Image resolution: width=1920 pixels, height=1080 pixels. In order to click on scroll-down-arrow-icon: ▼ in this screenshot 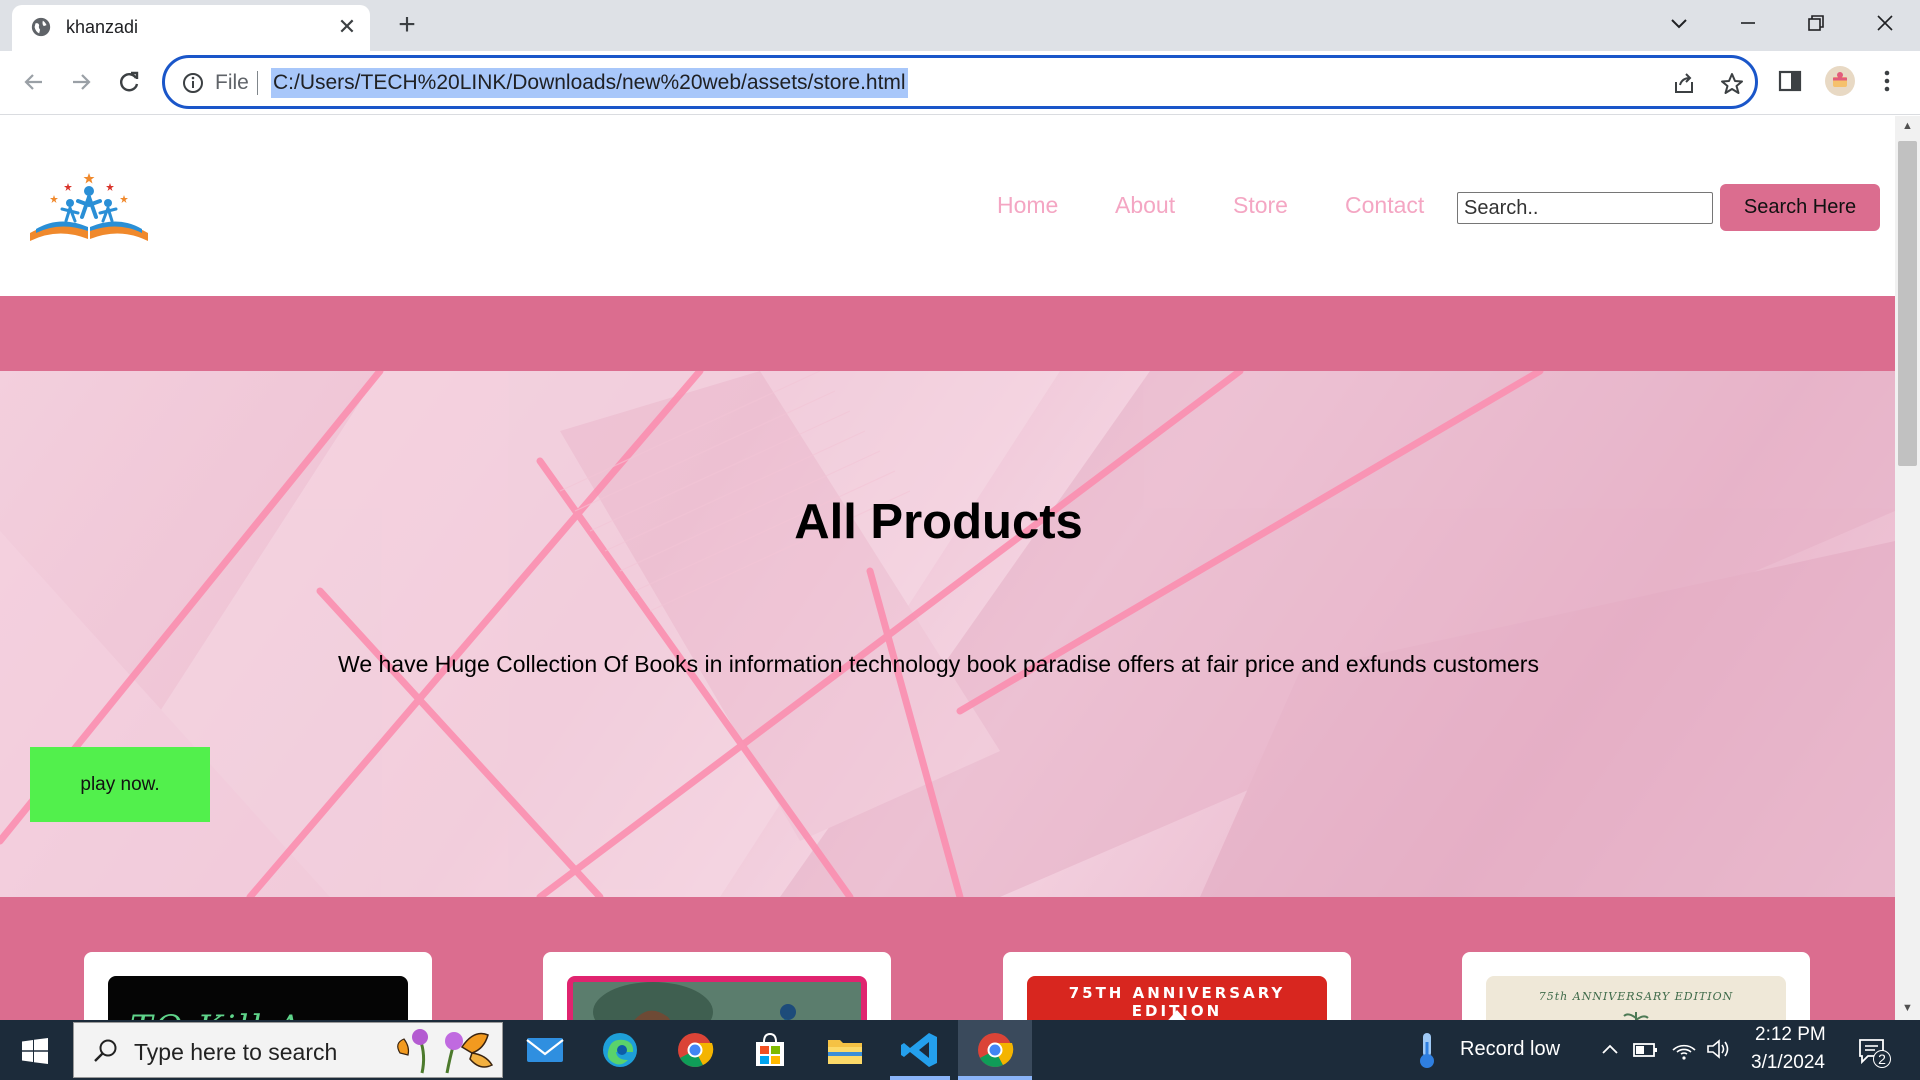, I will do `click(1907, 1009)`.